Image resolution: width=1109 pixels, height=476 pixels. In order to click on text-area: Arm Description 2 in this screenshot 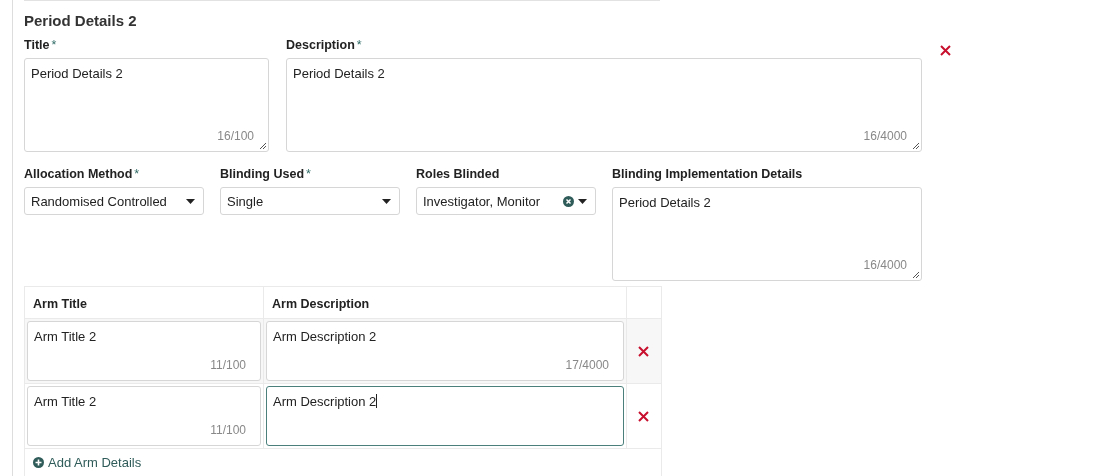, I will do `click(445, 416)`.